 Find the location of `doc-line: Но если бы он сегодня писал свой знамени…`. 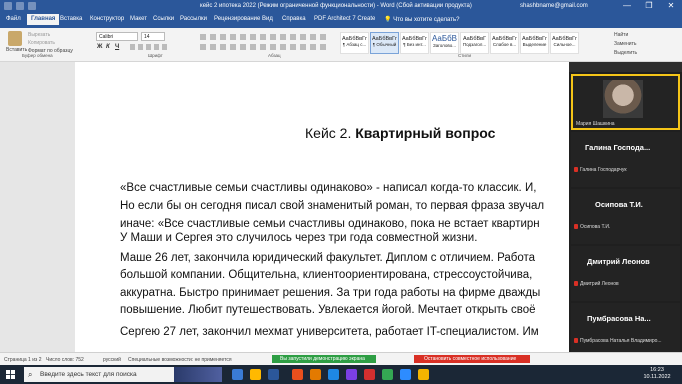

doc-line: Но если бы он сегодня писал свой знамени… is located at coordinates (332, 206).